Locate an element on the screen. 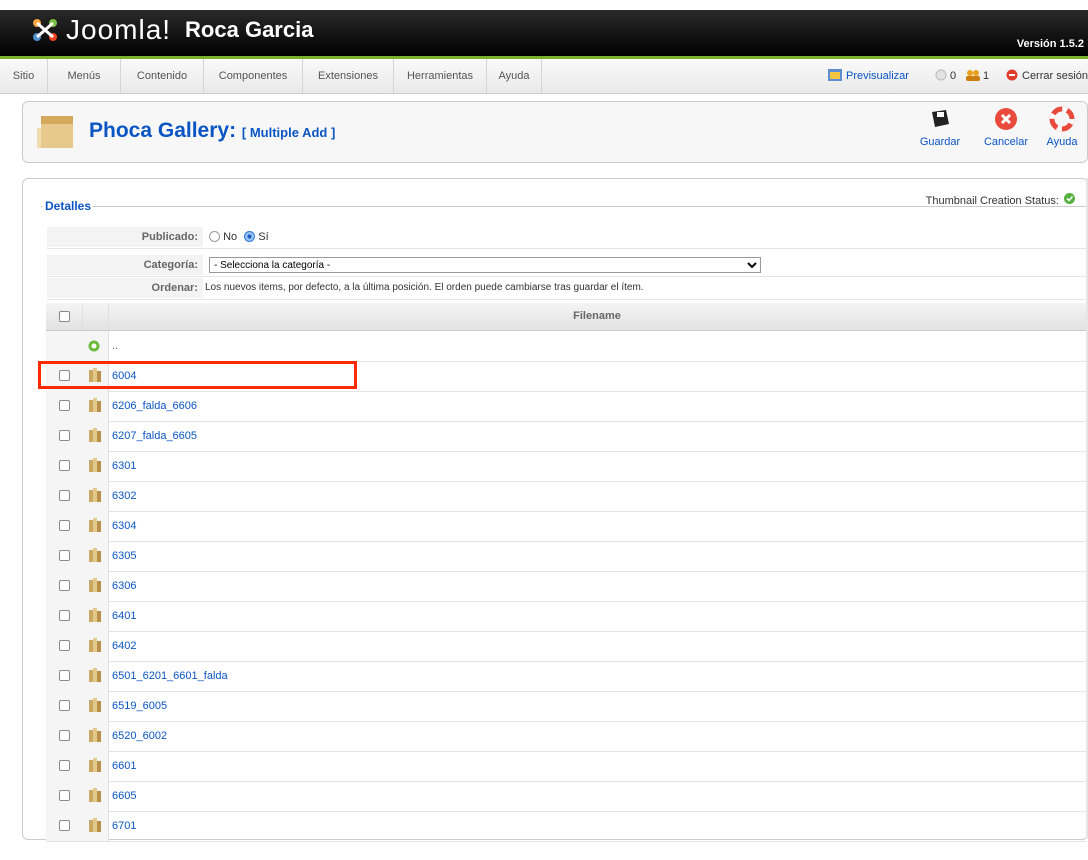  folder-link: 6401 is located at coordinates (124, 616).